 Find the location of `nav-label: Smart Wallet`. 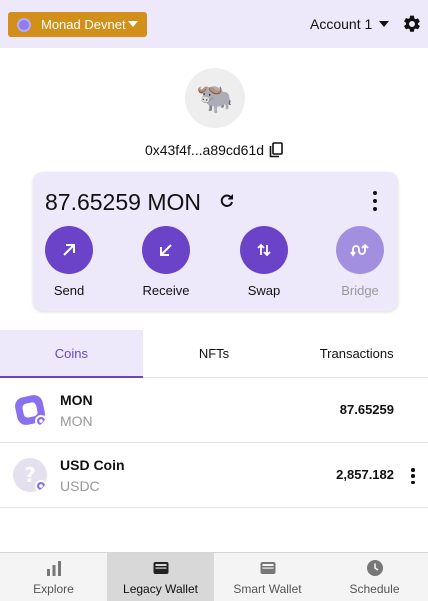

nav-label: Smart Wallet is located at coordinates (267, 589).